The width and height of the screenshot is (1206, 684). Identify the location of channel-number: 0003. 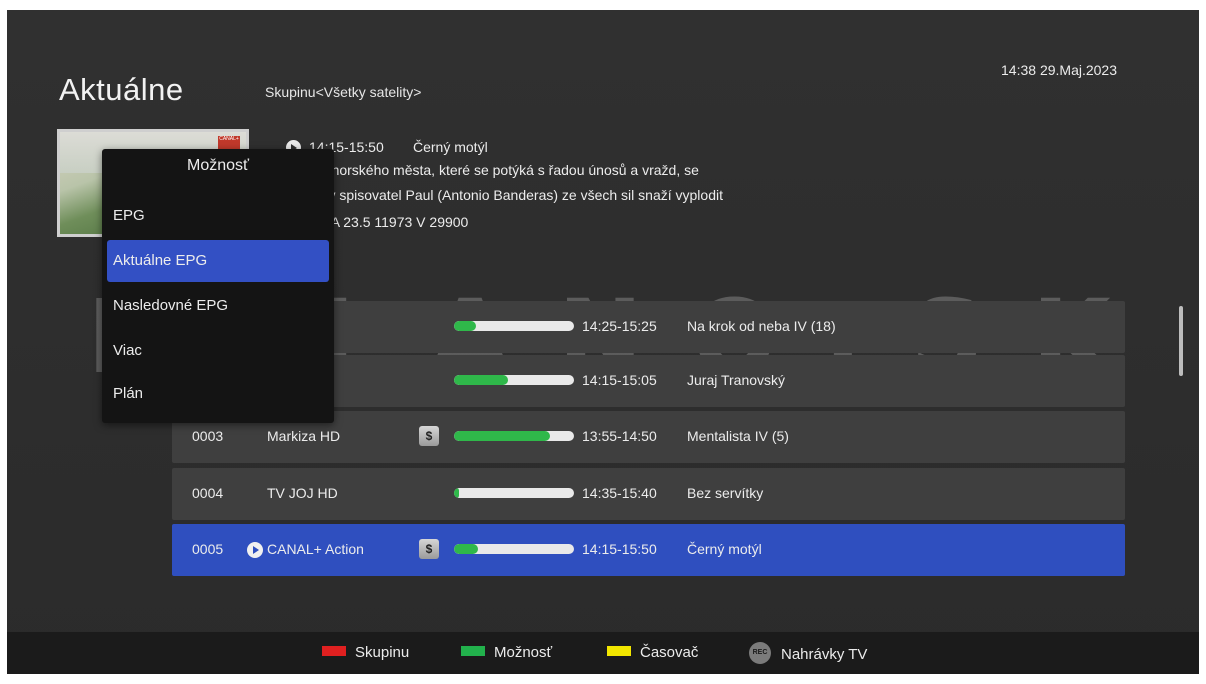
(208, 436).